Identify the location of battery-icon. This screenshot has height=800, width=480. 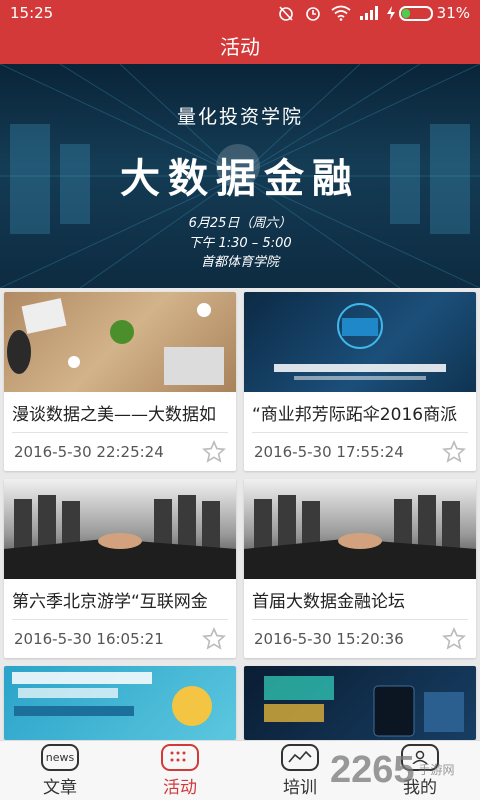
(415, 13).